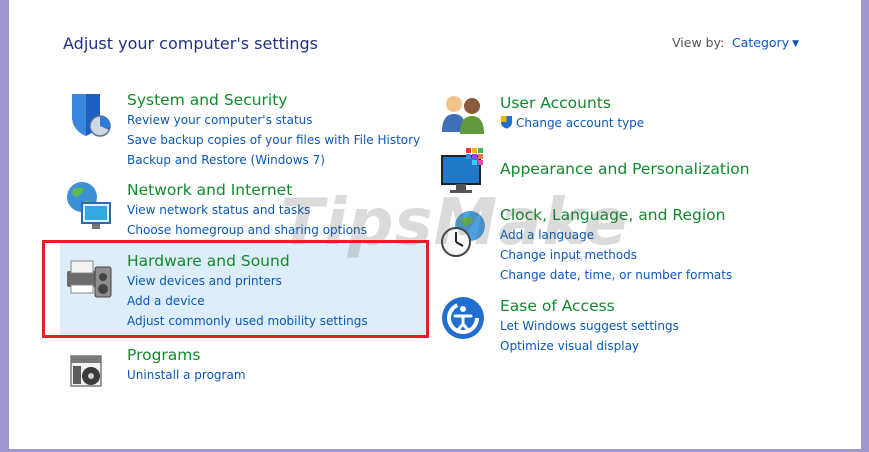 The height and width of the screenshot is (452, 869). What do you see at coordinates (90, 116) in the screenshot?
I see `shield-icon` at bounding box center [90, 116].